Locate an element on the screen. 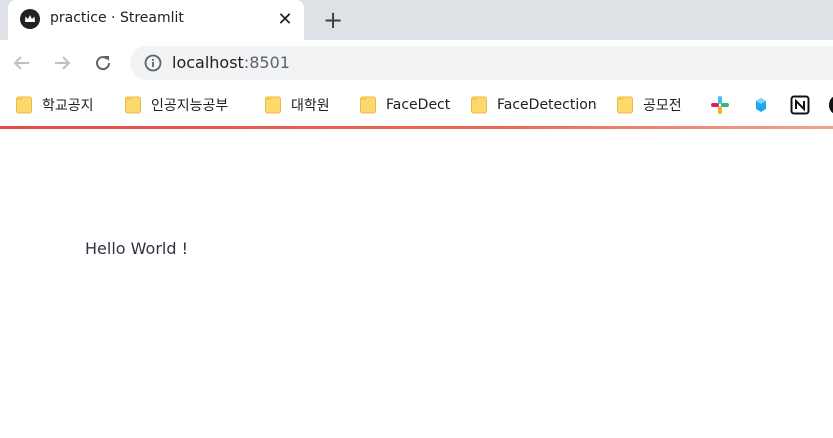 The width and height of the screenshot is (833, 438). bookmark-folder: 공모전 is located at coordinates (649, 105).